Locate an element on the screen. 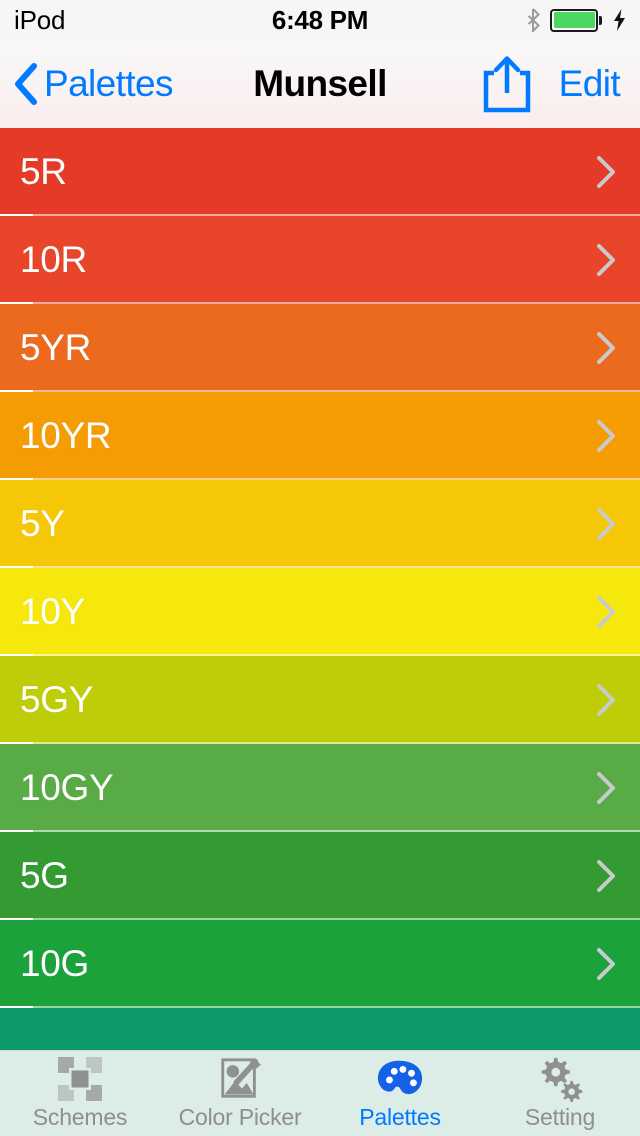 This screenshot has height=1136, width=640. palette-row-label: 10GY is located at coordinates (67, 787).